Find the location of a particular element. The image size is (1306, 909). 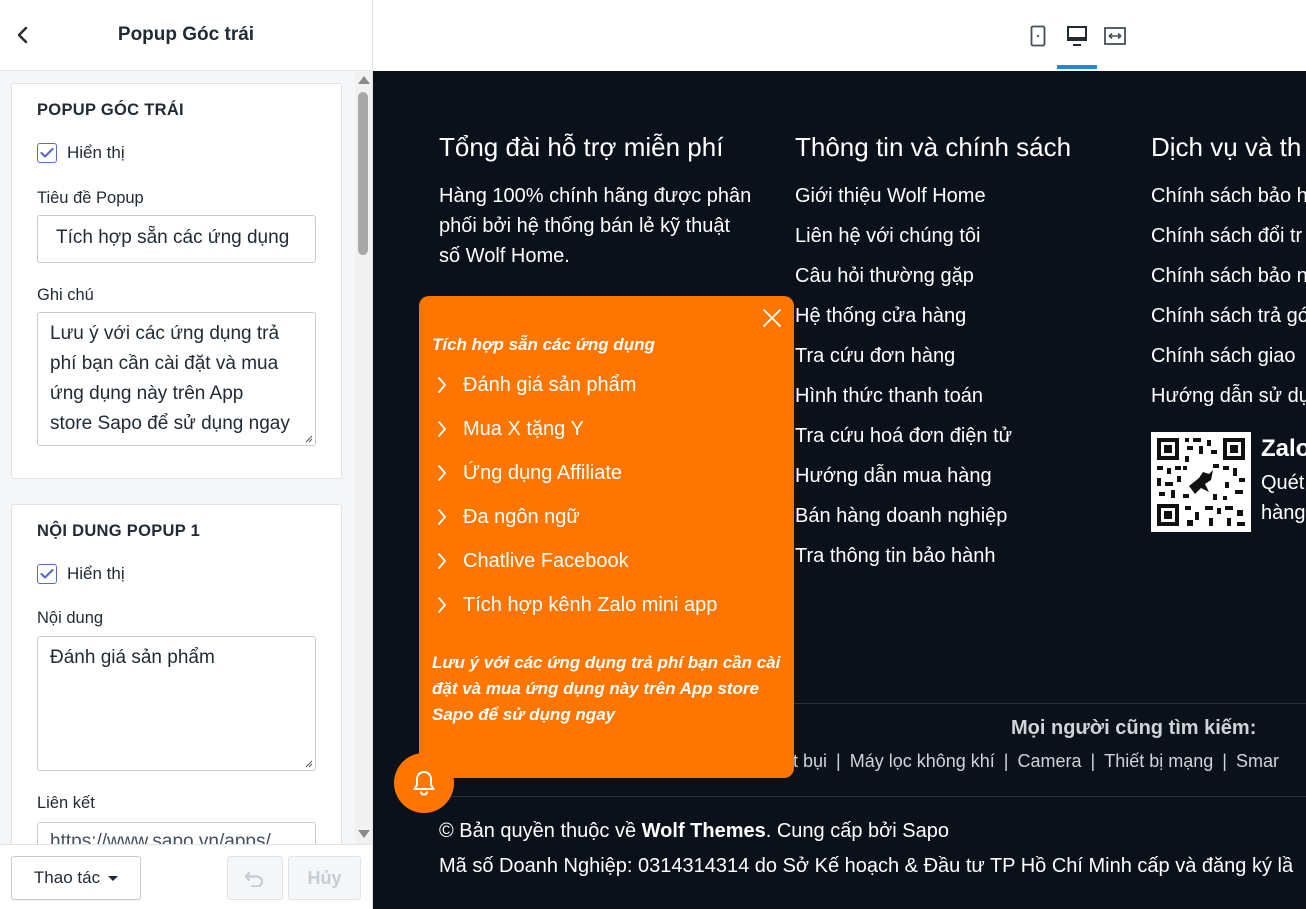

footer-link: Tra cứu đơn hàng is located at coordinates (903, 361).